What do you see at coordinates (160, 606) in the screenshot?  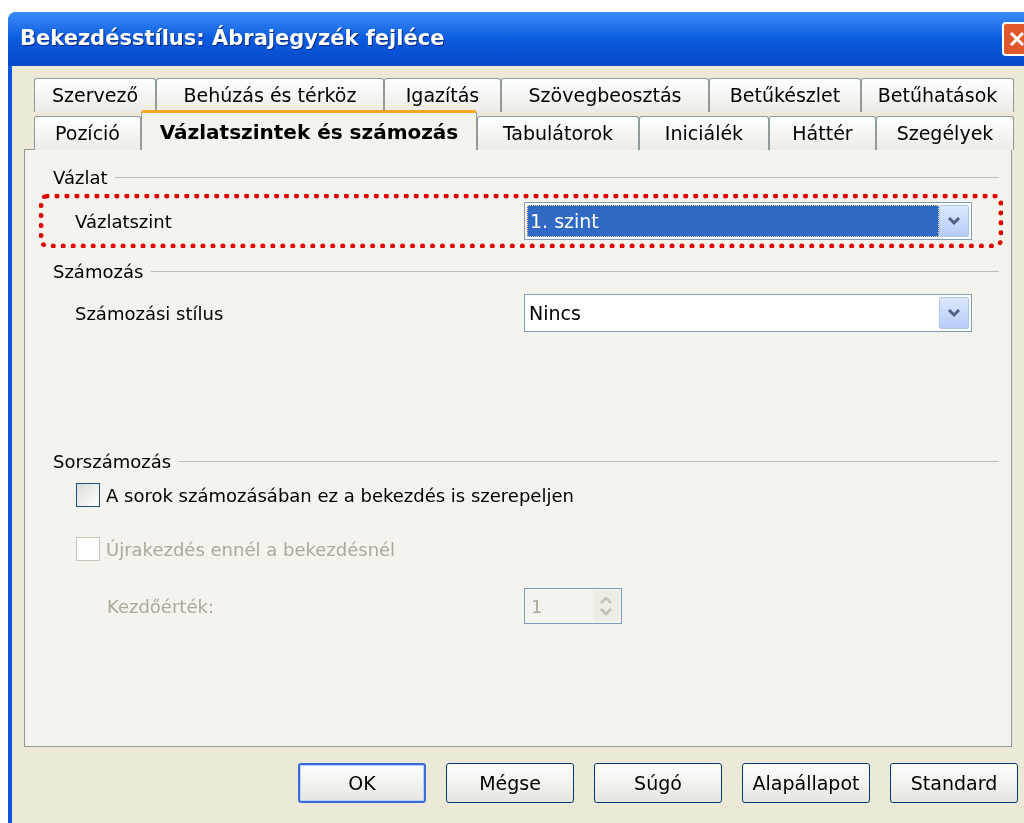 I see `field-label: Kezdőérték:` at bounding box center [160, 606].